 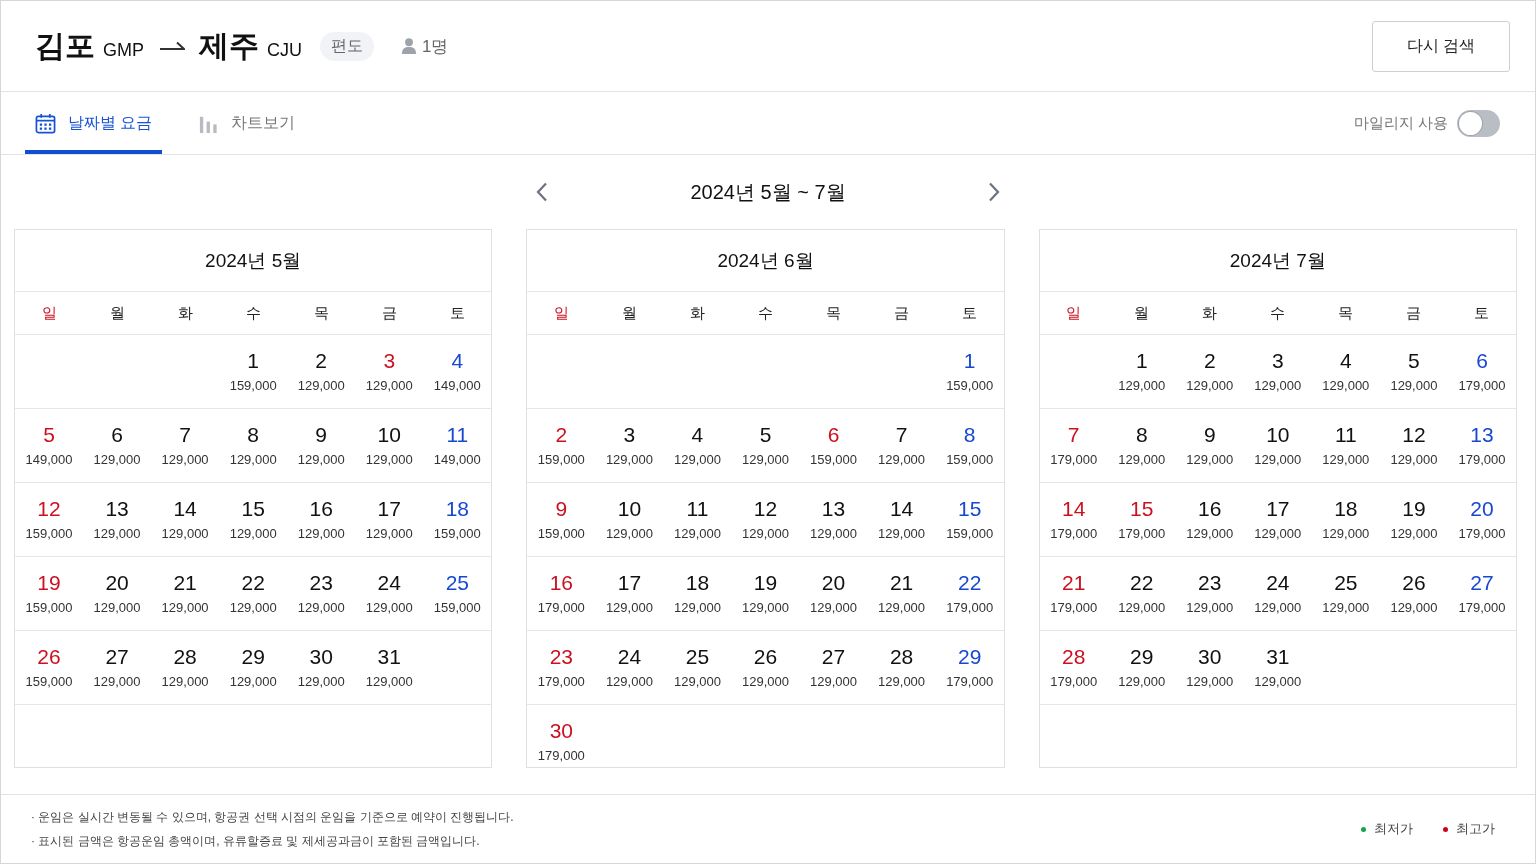 What do you see at coordinates (1478, 123) in the screenshot?
I see `toggle-switch` at bounding box center [1478, 123].